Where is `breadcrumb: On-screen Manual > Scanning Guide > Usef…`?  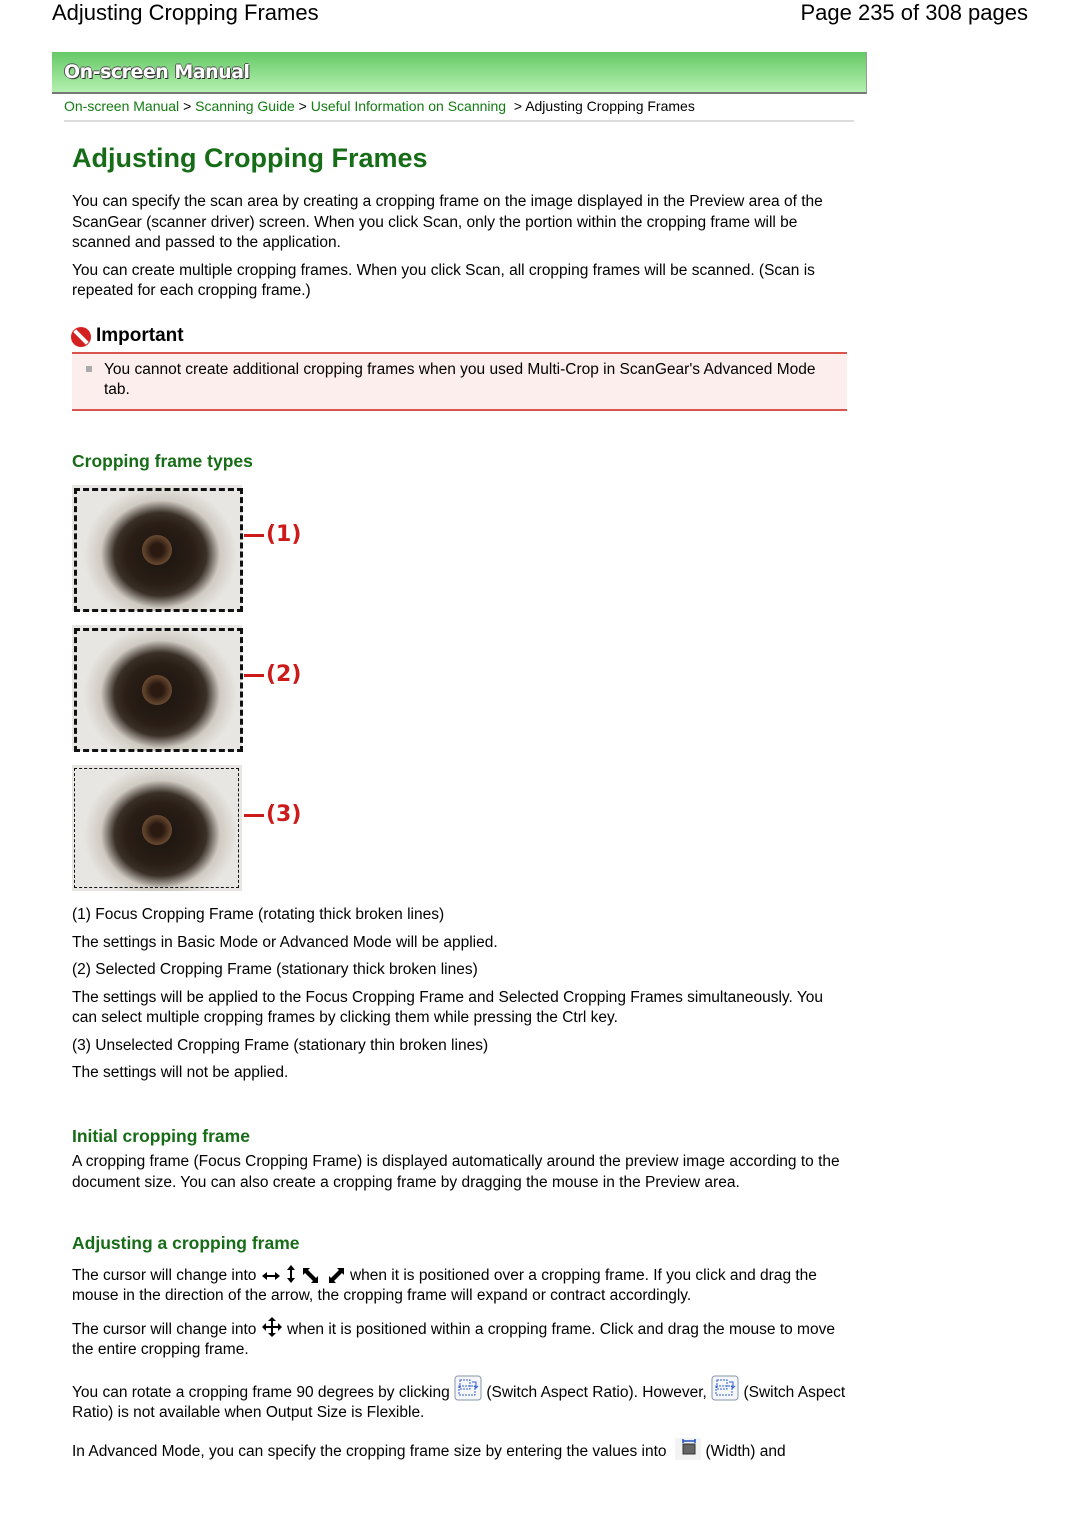 breadcrumb: On-screen Manual > Scanning Guide > Usef… is located at coordinates (459, 110).